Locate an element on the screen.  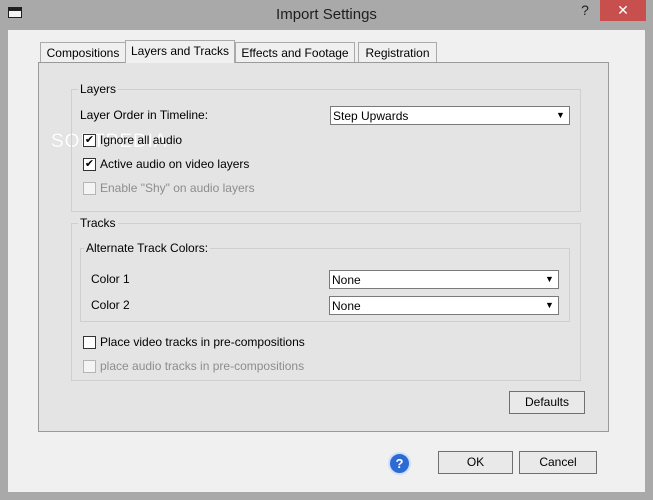
tab-compositions: Compositions is located at coordinates (83, 52).